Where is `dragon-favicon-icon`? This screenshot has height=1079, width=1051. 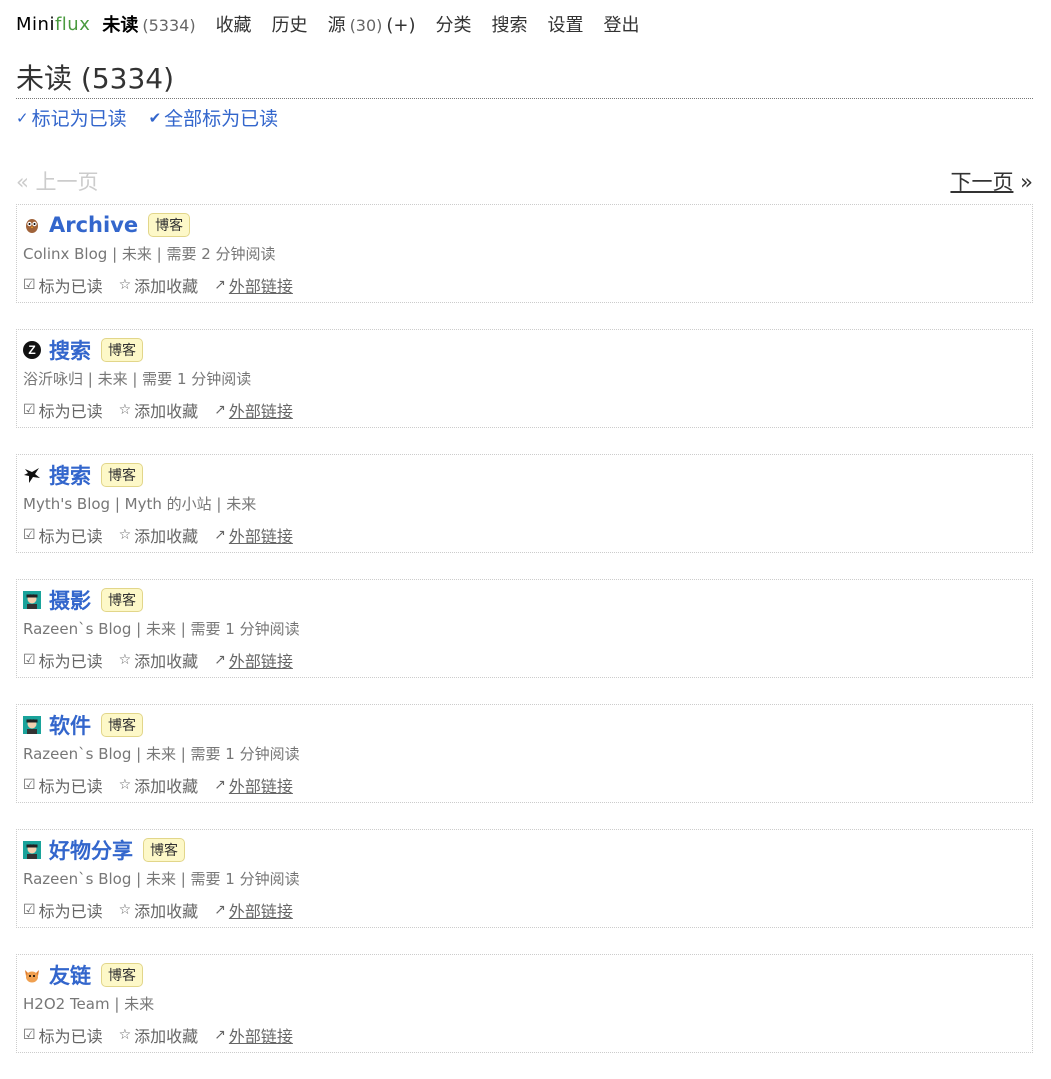
dragon-favicon-icon is located at coordinates (32, 475).